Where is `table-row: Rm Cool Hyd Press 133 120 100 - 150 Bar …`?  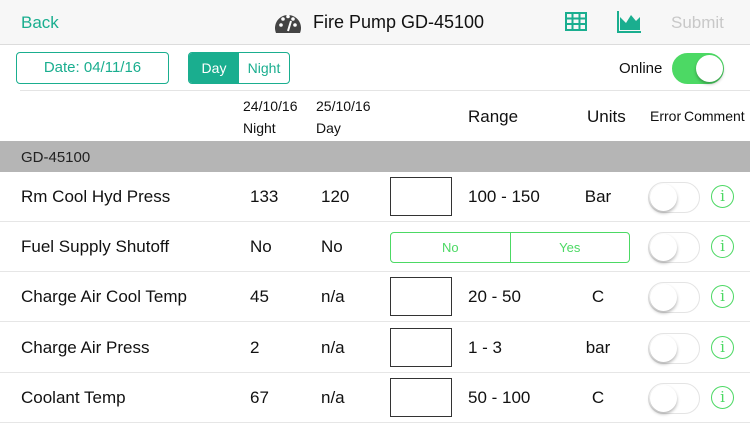
table-row: Rm Cool Hyd Press 133 120 100 - 150 Bar … is located at coordinates (375, 197).